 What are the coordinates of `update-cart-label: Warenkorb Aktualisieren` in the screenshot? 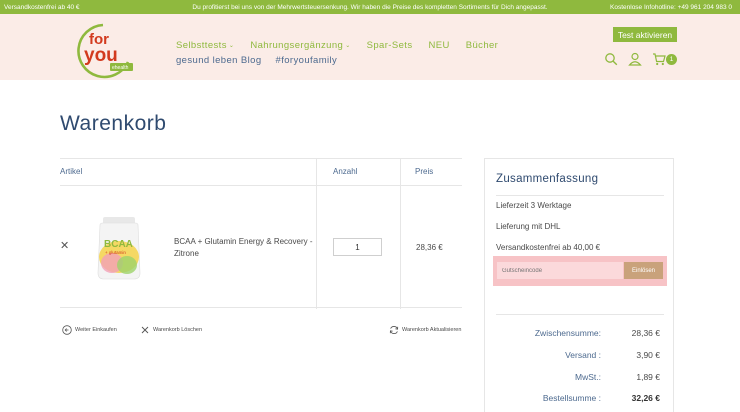 It's located at (432, 330).